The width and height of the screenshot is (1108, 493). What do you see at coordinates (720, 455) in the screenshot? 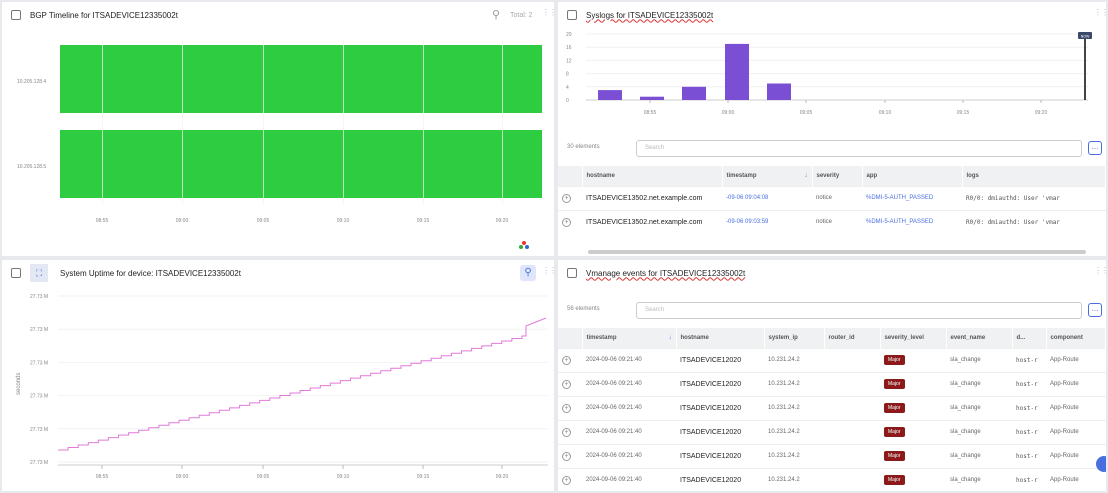
I see `cell-hostname: ITSADEVICE12020` at bounding box center [720, 455].